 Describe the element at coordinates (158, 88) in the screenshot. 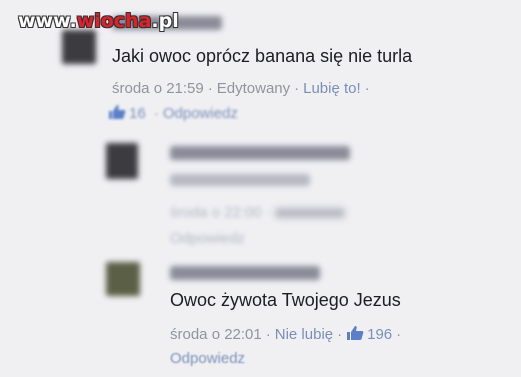

I see `timestamp: środa o 21:59` at that location.